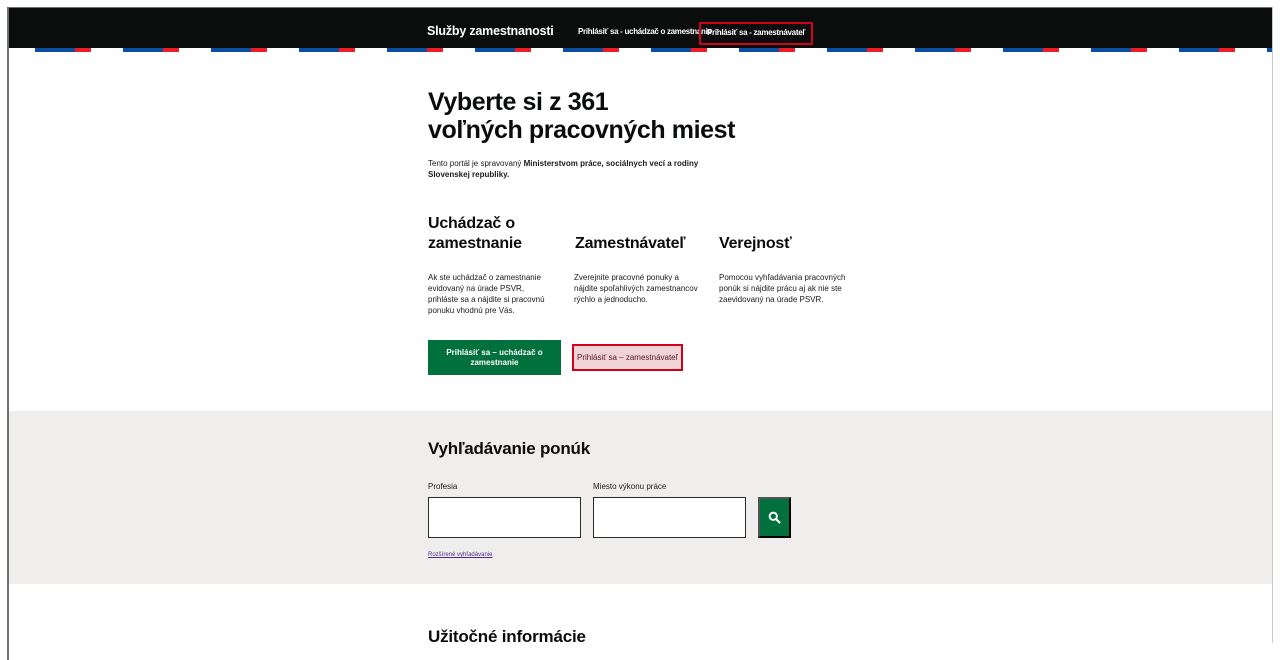 The image size is (1280, 660). What do you see at coordinates (630, 243) in the screenshot?
I see `employer-title: Zamestnávateľ` at bounding box center [630, 243].